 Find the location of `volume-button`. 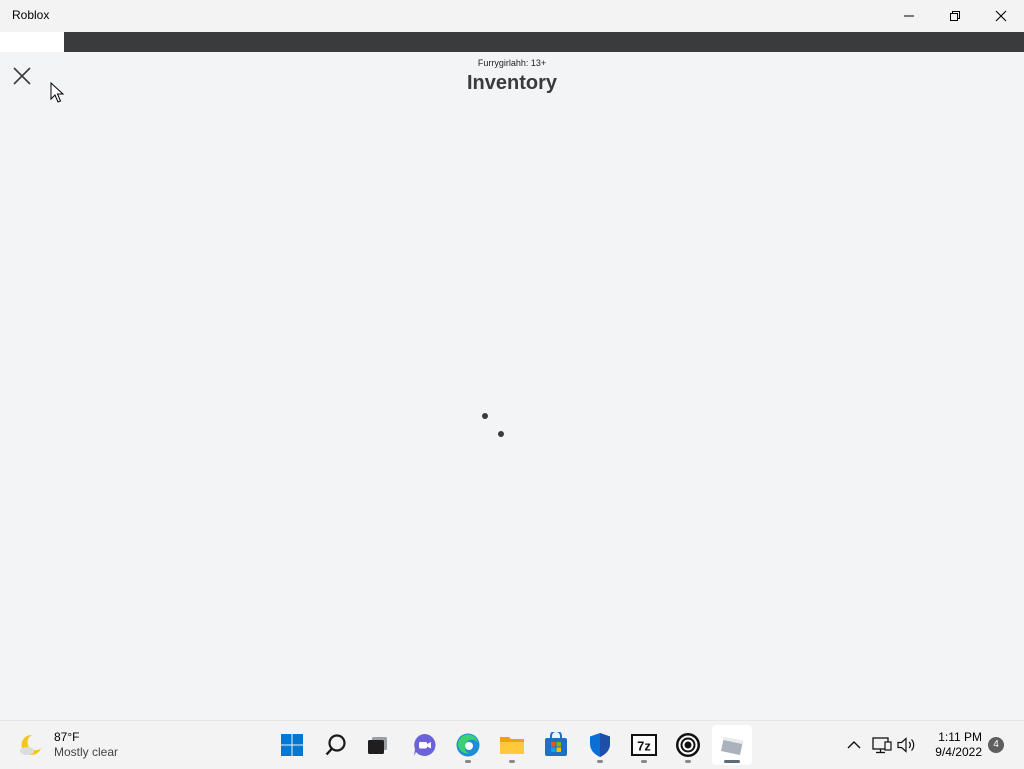

volume-button is located at coordinates (907, 745).